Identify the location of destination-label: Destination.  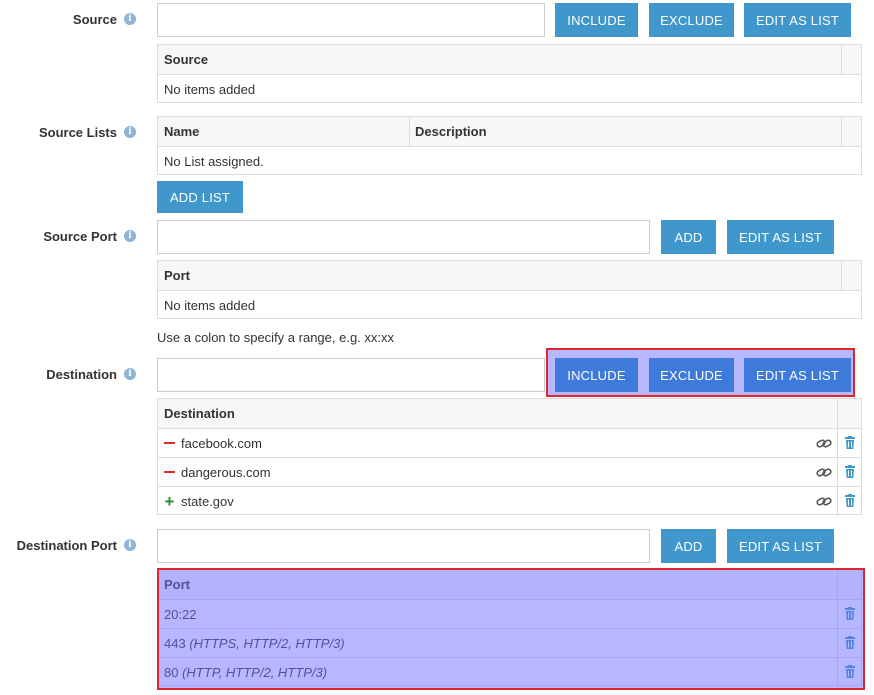
(81, 374).